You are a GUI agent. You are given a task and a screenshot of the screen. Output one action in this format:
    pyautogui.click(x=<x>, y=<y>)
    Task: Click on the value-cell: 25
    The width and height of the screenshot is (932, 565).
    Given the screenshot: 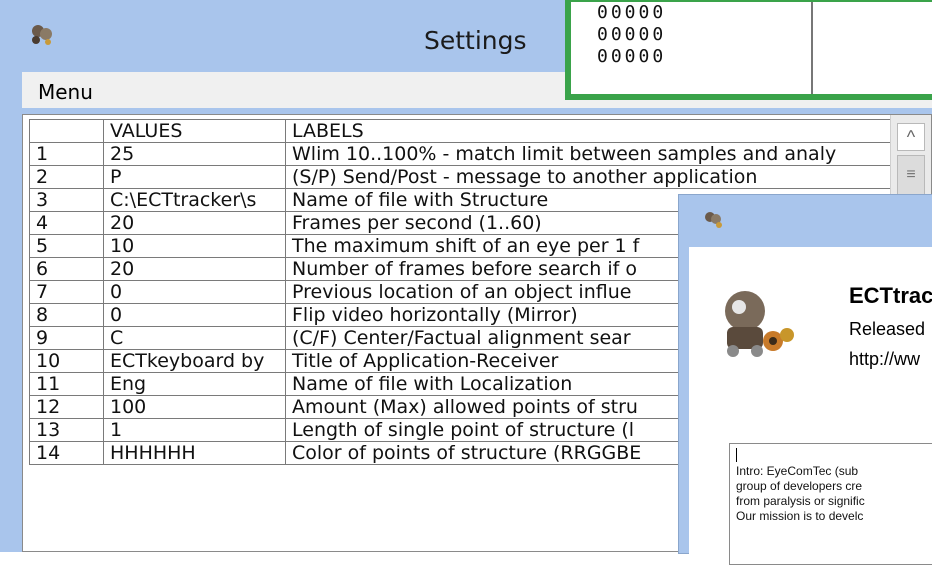 What is the action you would take?
    pyautogui.click(x=194, y=154)
    